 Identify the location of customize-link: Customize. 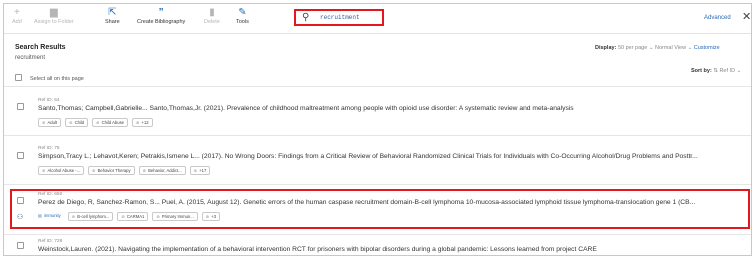
(707, 48).